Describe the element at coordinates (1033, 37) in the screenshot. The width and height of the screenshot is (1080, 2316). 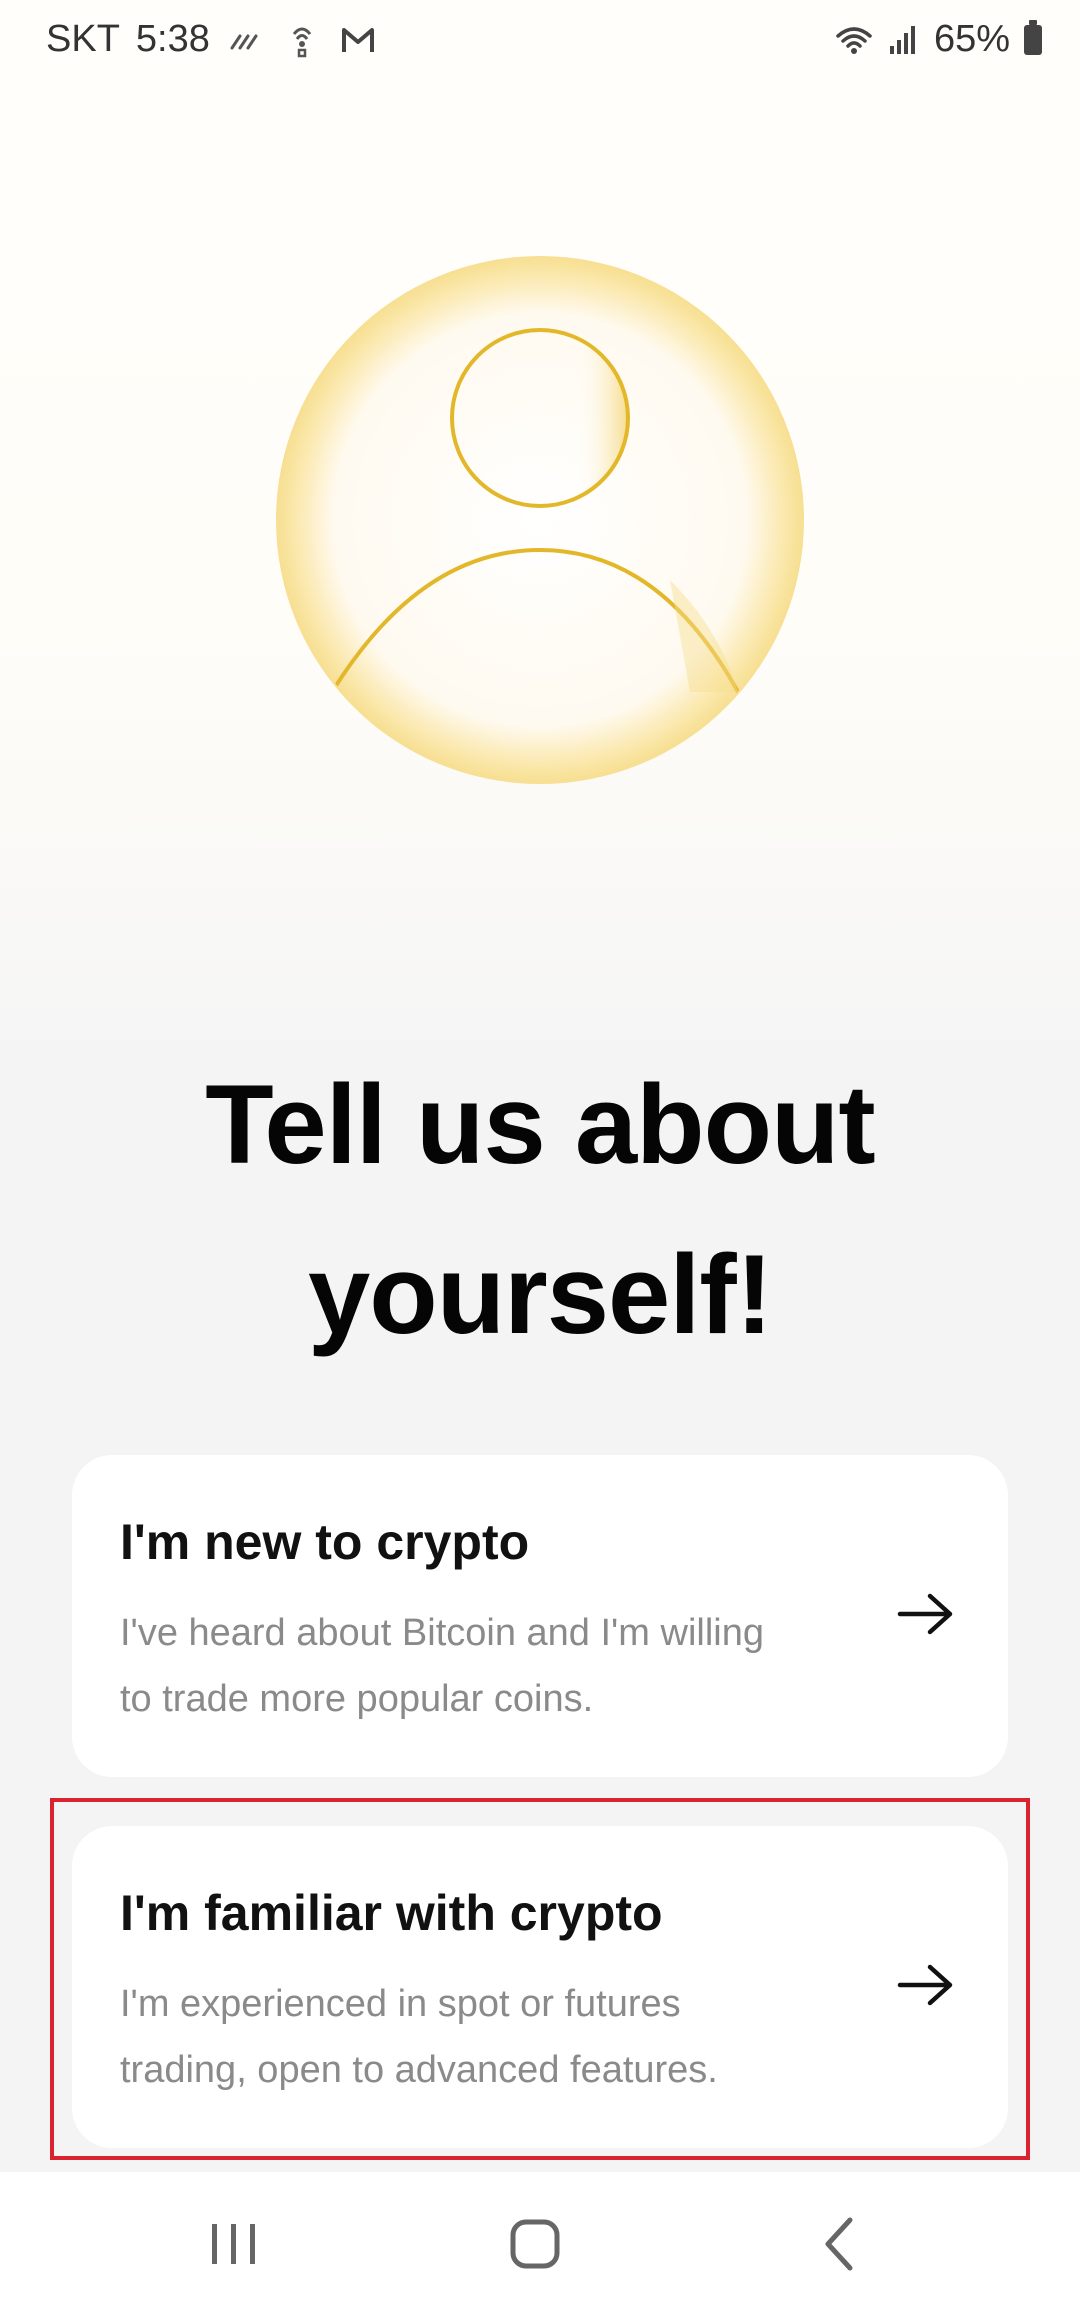
I see `battery-icon` at that location.